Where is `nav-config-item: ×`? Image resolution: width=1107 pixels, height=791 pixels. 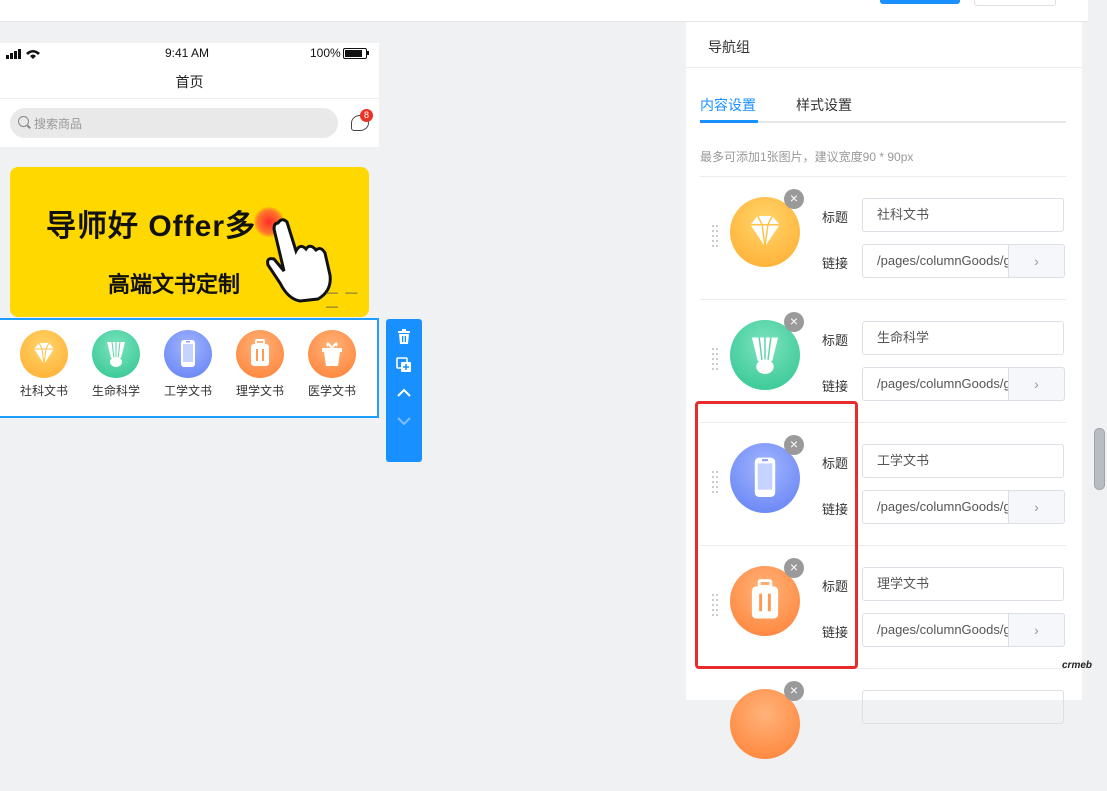 nav-config-item: × is located at coordinates (883, 729).